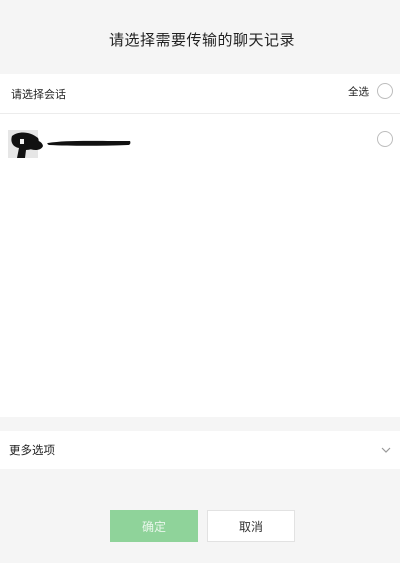  I want to click on page-title: 请选择需要传输的聊天记录, so click(201, 39).